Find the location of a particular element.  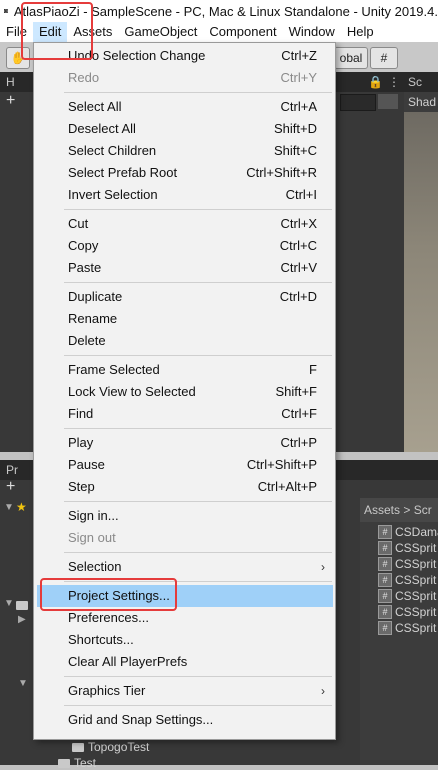

menu-item-invert-selection: Invert Selection Ctrl+I is located at coordinates (184, 195).